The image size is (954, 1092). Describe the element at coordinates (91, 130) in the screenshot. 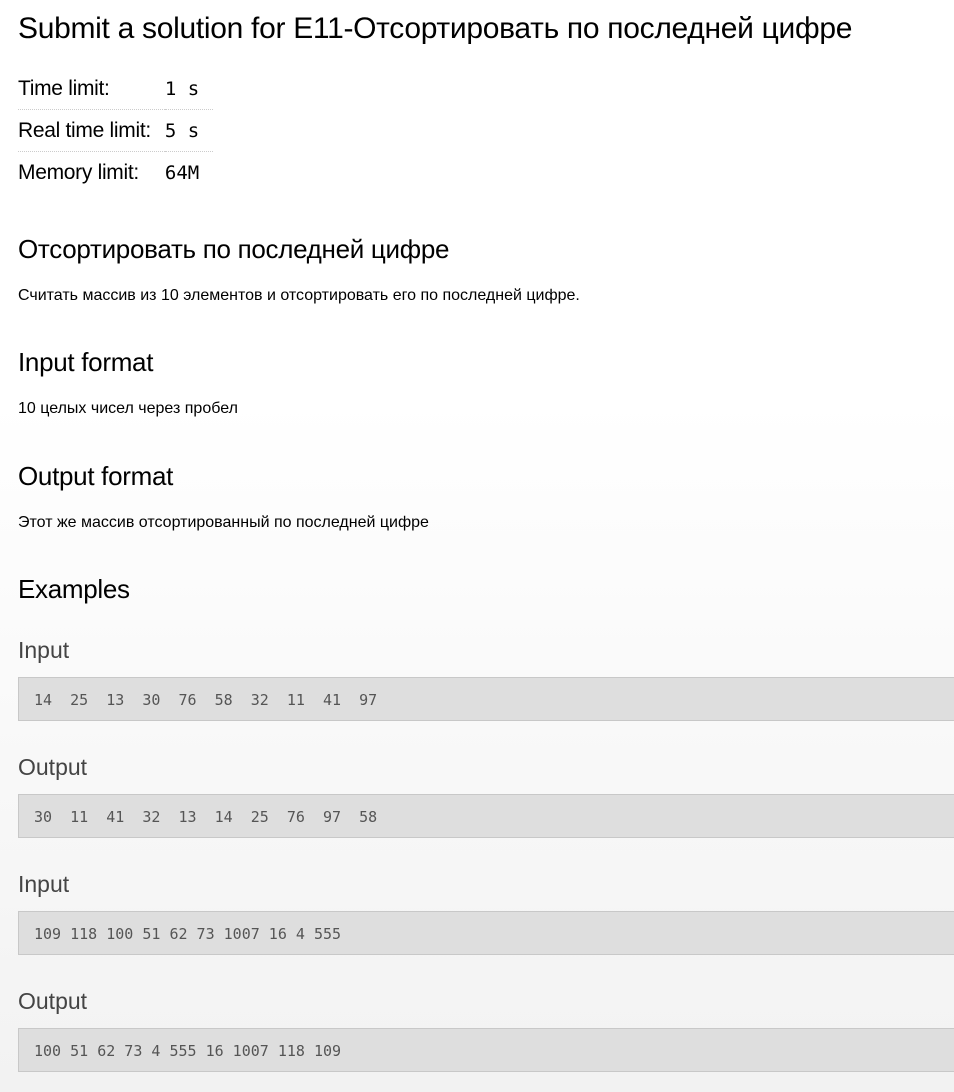

I see `limit-label: Real time limit:` at that location.